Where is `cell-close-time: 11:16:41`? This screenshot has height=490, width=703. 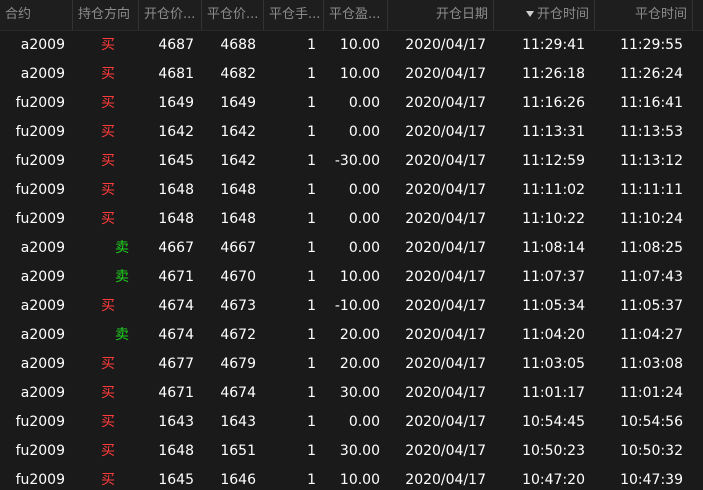 cell-close-time: 11:16:41 is located at coordinates (651, 103).